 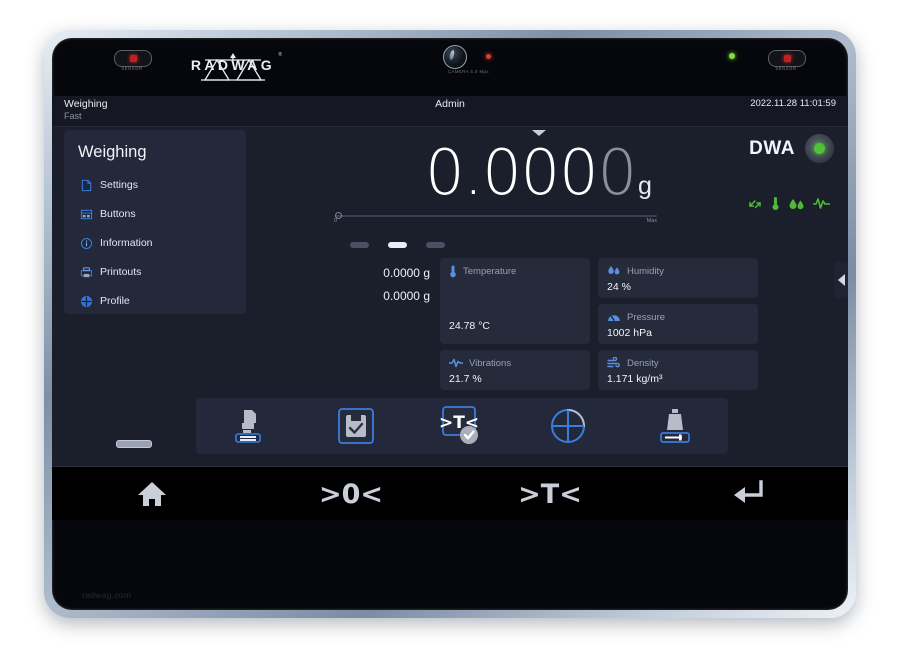 I want to click on menu-item-settings: Settings, so click(x=160, y=185).